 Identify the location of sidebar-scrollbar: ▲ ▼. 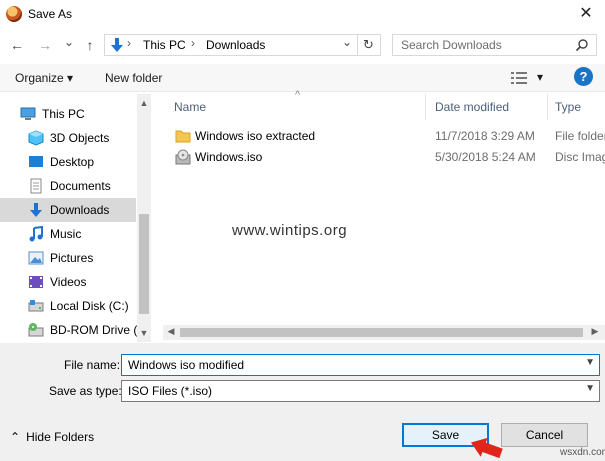
(144, 218).